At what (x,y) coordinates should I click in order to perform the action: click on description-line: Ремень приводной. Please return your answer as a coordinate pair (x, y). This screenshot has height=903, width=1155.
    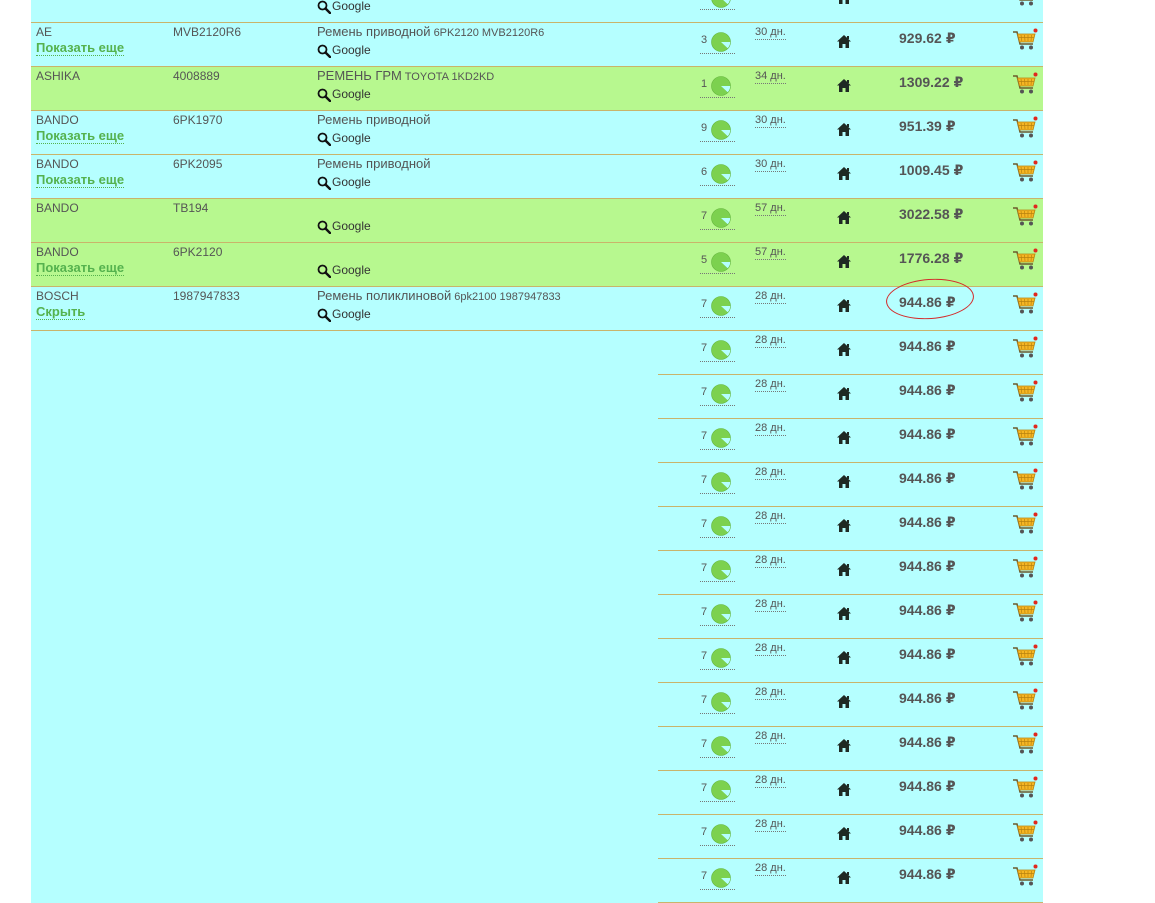
    Looking at the image, I should click on (375, 164).